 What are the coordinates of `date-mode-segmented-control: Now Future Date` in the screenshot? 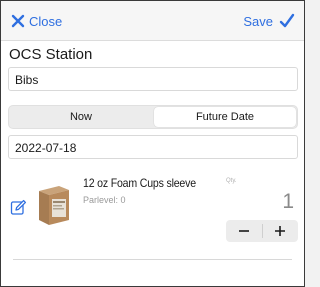 It's located at (153, 117).